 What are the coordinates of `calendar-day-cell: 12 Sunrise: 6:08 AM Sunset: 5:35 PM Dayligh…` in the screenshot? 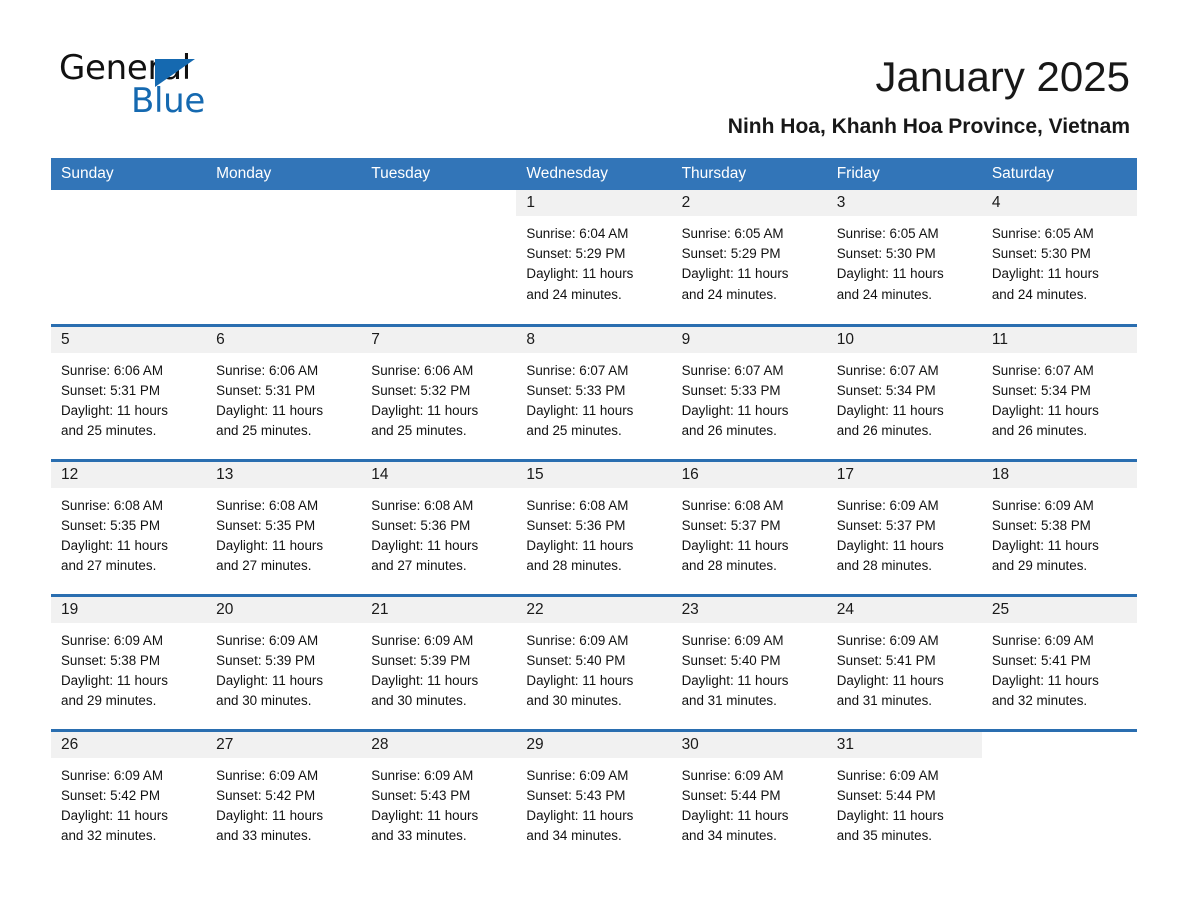 It's located at (129, 526).